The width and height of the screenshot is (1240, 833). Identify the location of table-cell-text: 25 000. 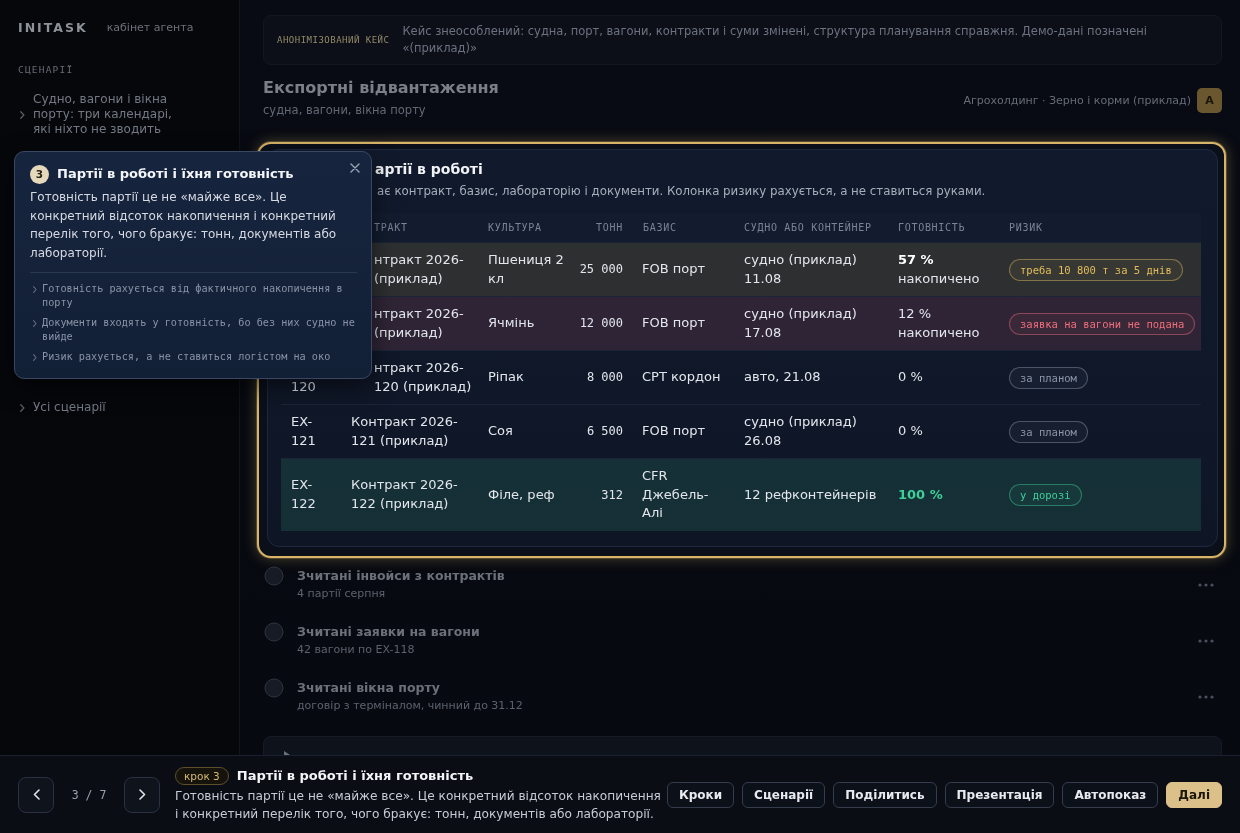
(601, 270).